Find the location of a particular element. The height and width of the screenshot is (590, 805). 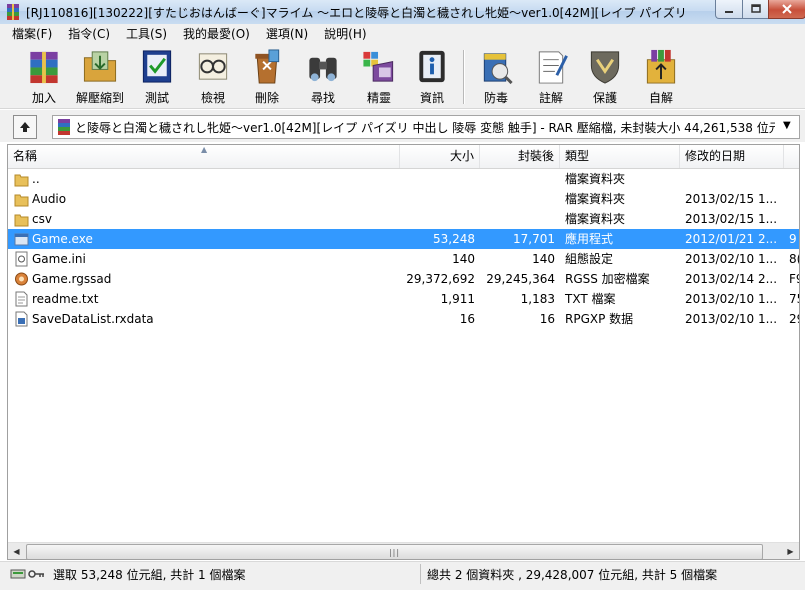

toolbar: 加入 解壓縮到 測試 檢視 刪除 尋找 精靈 資訊 防毒 註解 保護 自解 is located at coordinates (402, 76).